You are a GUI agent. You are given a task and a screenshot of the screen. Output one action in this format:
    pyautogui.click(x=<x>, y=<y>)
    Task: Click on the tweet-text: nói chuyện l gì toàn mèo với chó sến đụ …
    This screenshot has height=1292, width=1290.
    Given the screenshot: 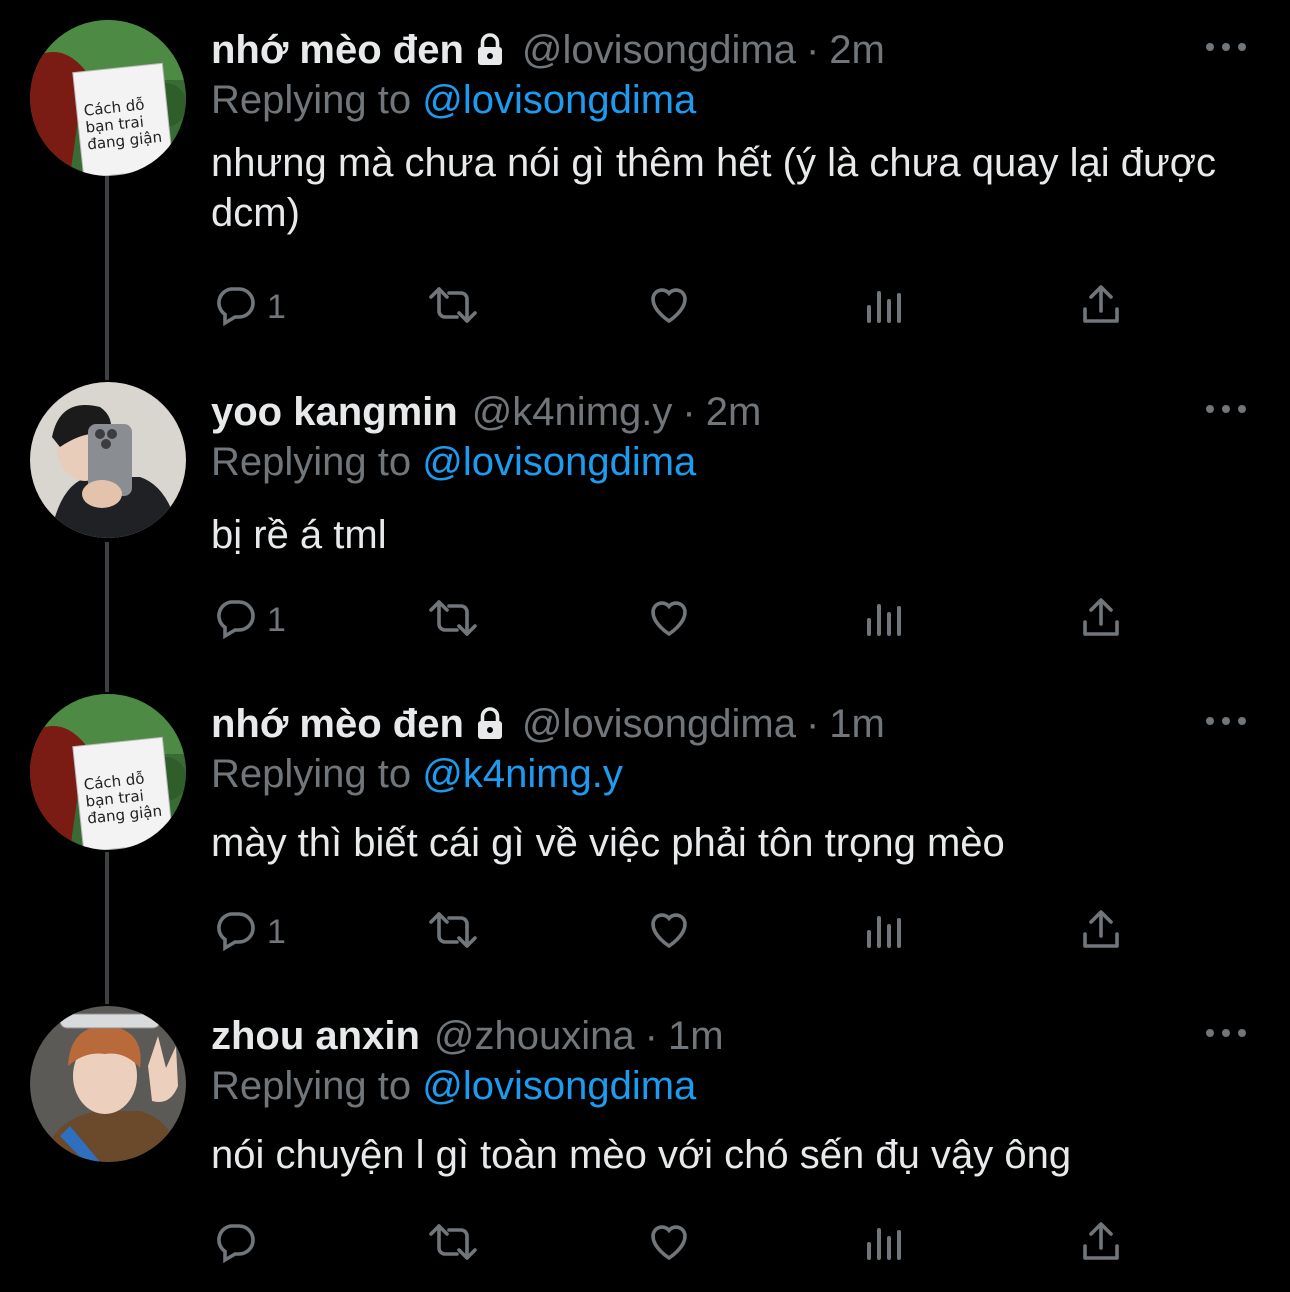 What is the action you would take?
    pyautogui.click(x=641, y=1155)
    